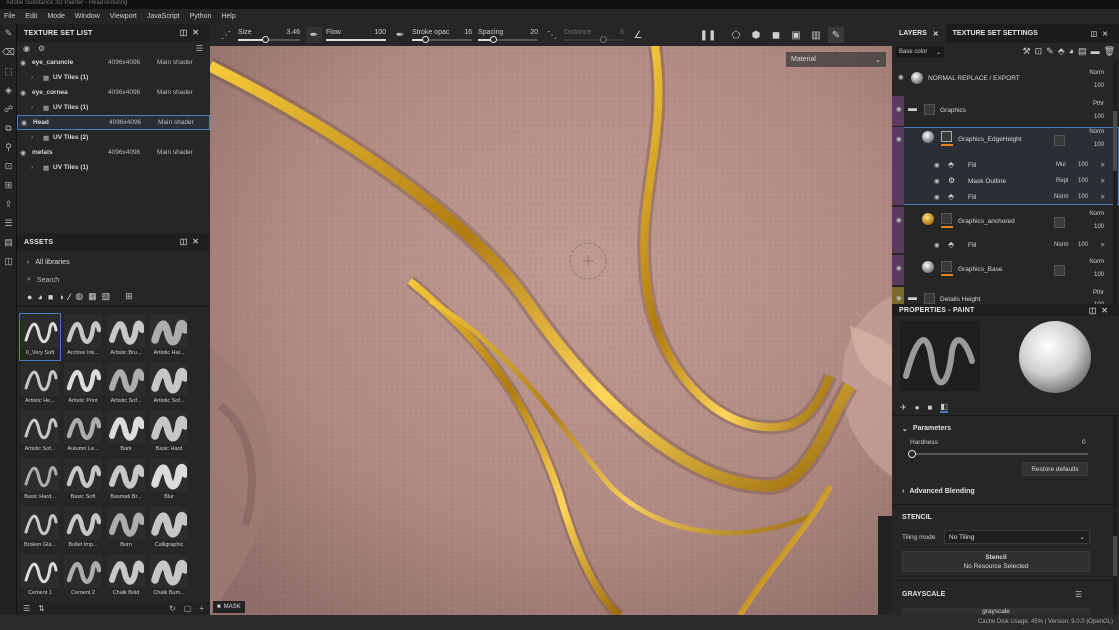 Image resolution: width=1119 pixels, height=630 pixels. Describe the element at coordinates (8, 128) in the screenshot. I see `clone-icon: ⧉` at that location.